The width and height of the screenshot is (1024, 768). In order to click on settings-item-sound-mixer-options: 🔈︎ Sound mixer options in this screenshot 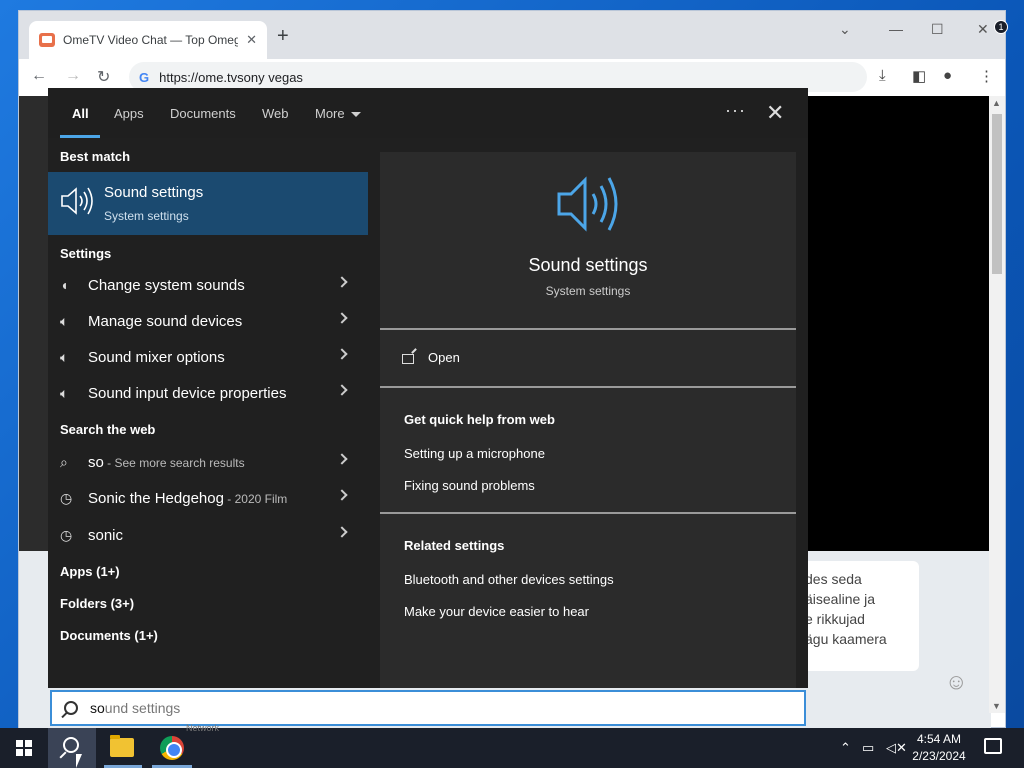, I will do `click(208, 358)`.